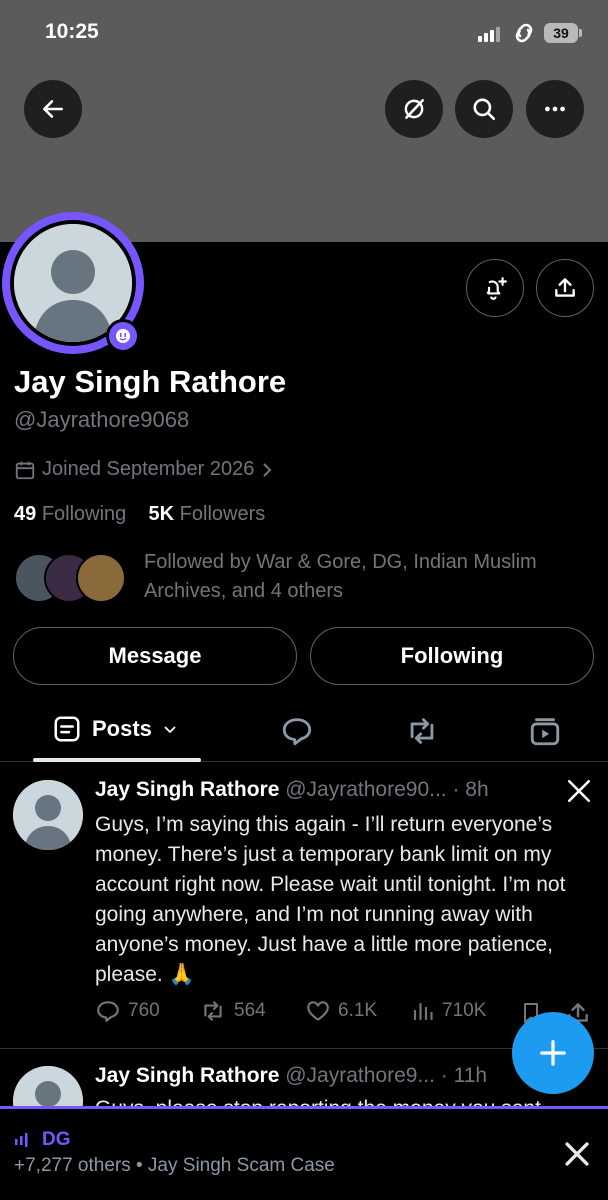 The height and width of the screenshot is (1200, 608). Describe the element at coordinates (452, 656) in the screenshot. I see `following-button: Following` at that location.